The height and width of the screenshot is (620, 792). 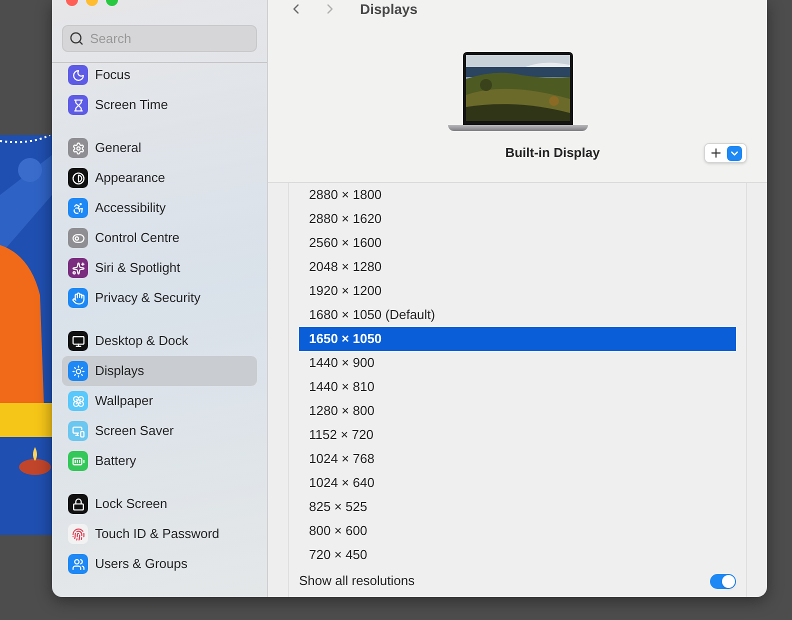 I want to click on sidebar-label: Screen Time, so click(x=131, y=105).